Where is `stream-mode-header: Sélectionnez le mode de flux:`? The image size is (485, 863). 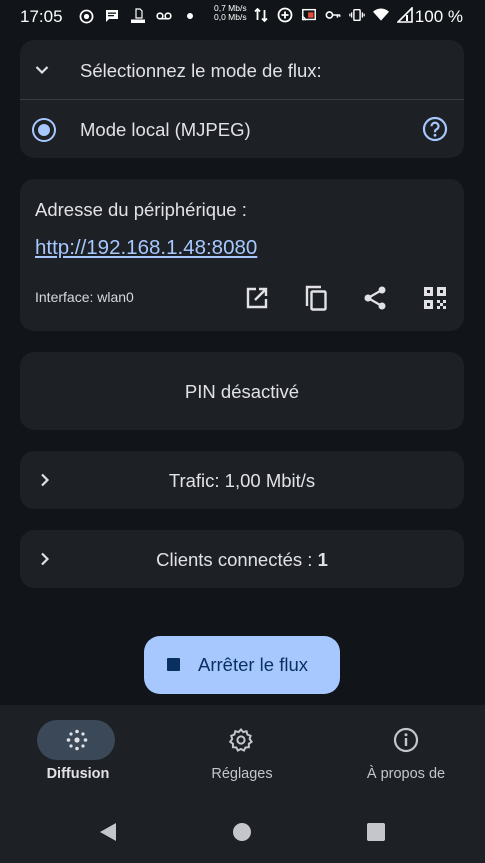
stream-mode-header: Sélectionnez le mode de flux: is located at coordinates (242, 69).